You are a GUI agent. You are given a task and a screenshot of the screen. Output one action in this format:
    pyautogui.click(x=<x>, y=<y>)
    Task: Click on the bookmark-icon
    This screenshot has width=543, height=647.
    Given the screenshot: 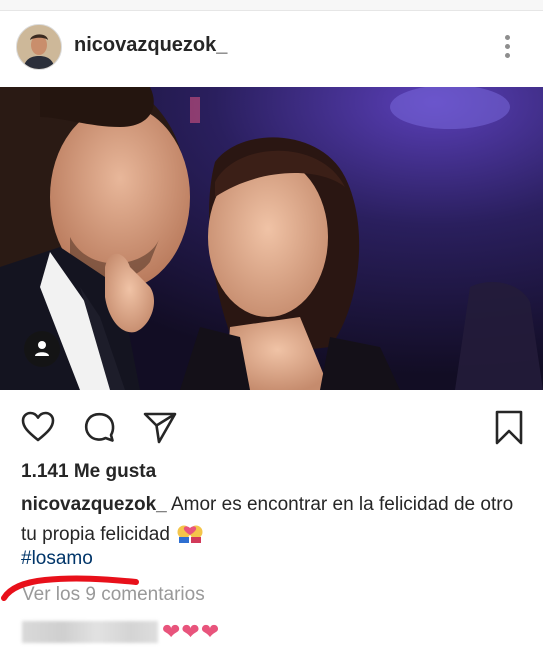 What is the action you would take?
    pyautogui.click(x=509, y=427)
    